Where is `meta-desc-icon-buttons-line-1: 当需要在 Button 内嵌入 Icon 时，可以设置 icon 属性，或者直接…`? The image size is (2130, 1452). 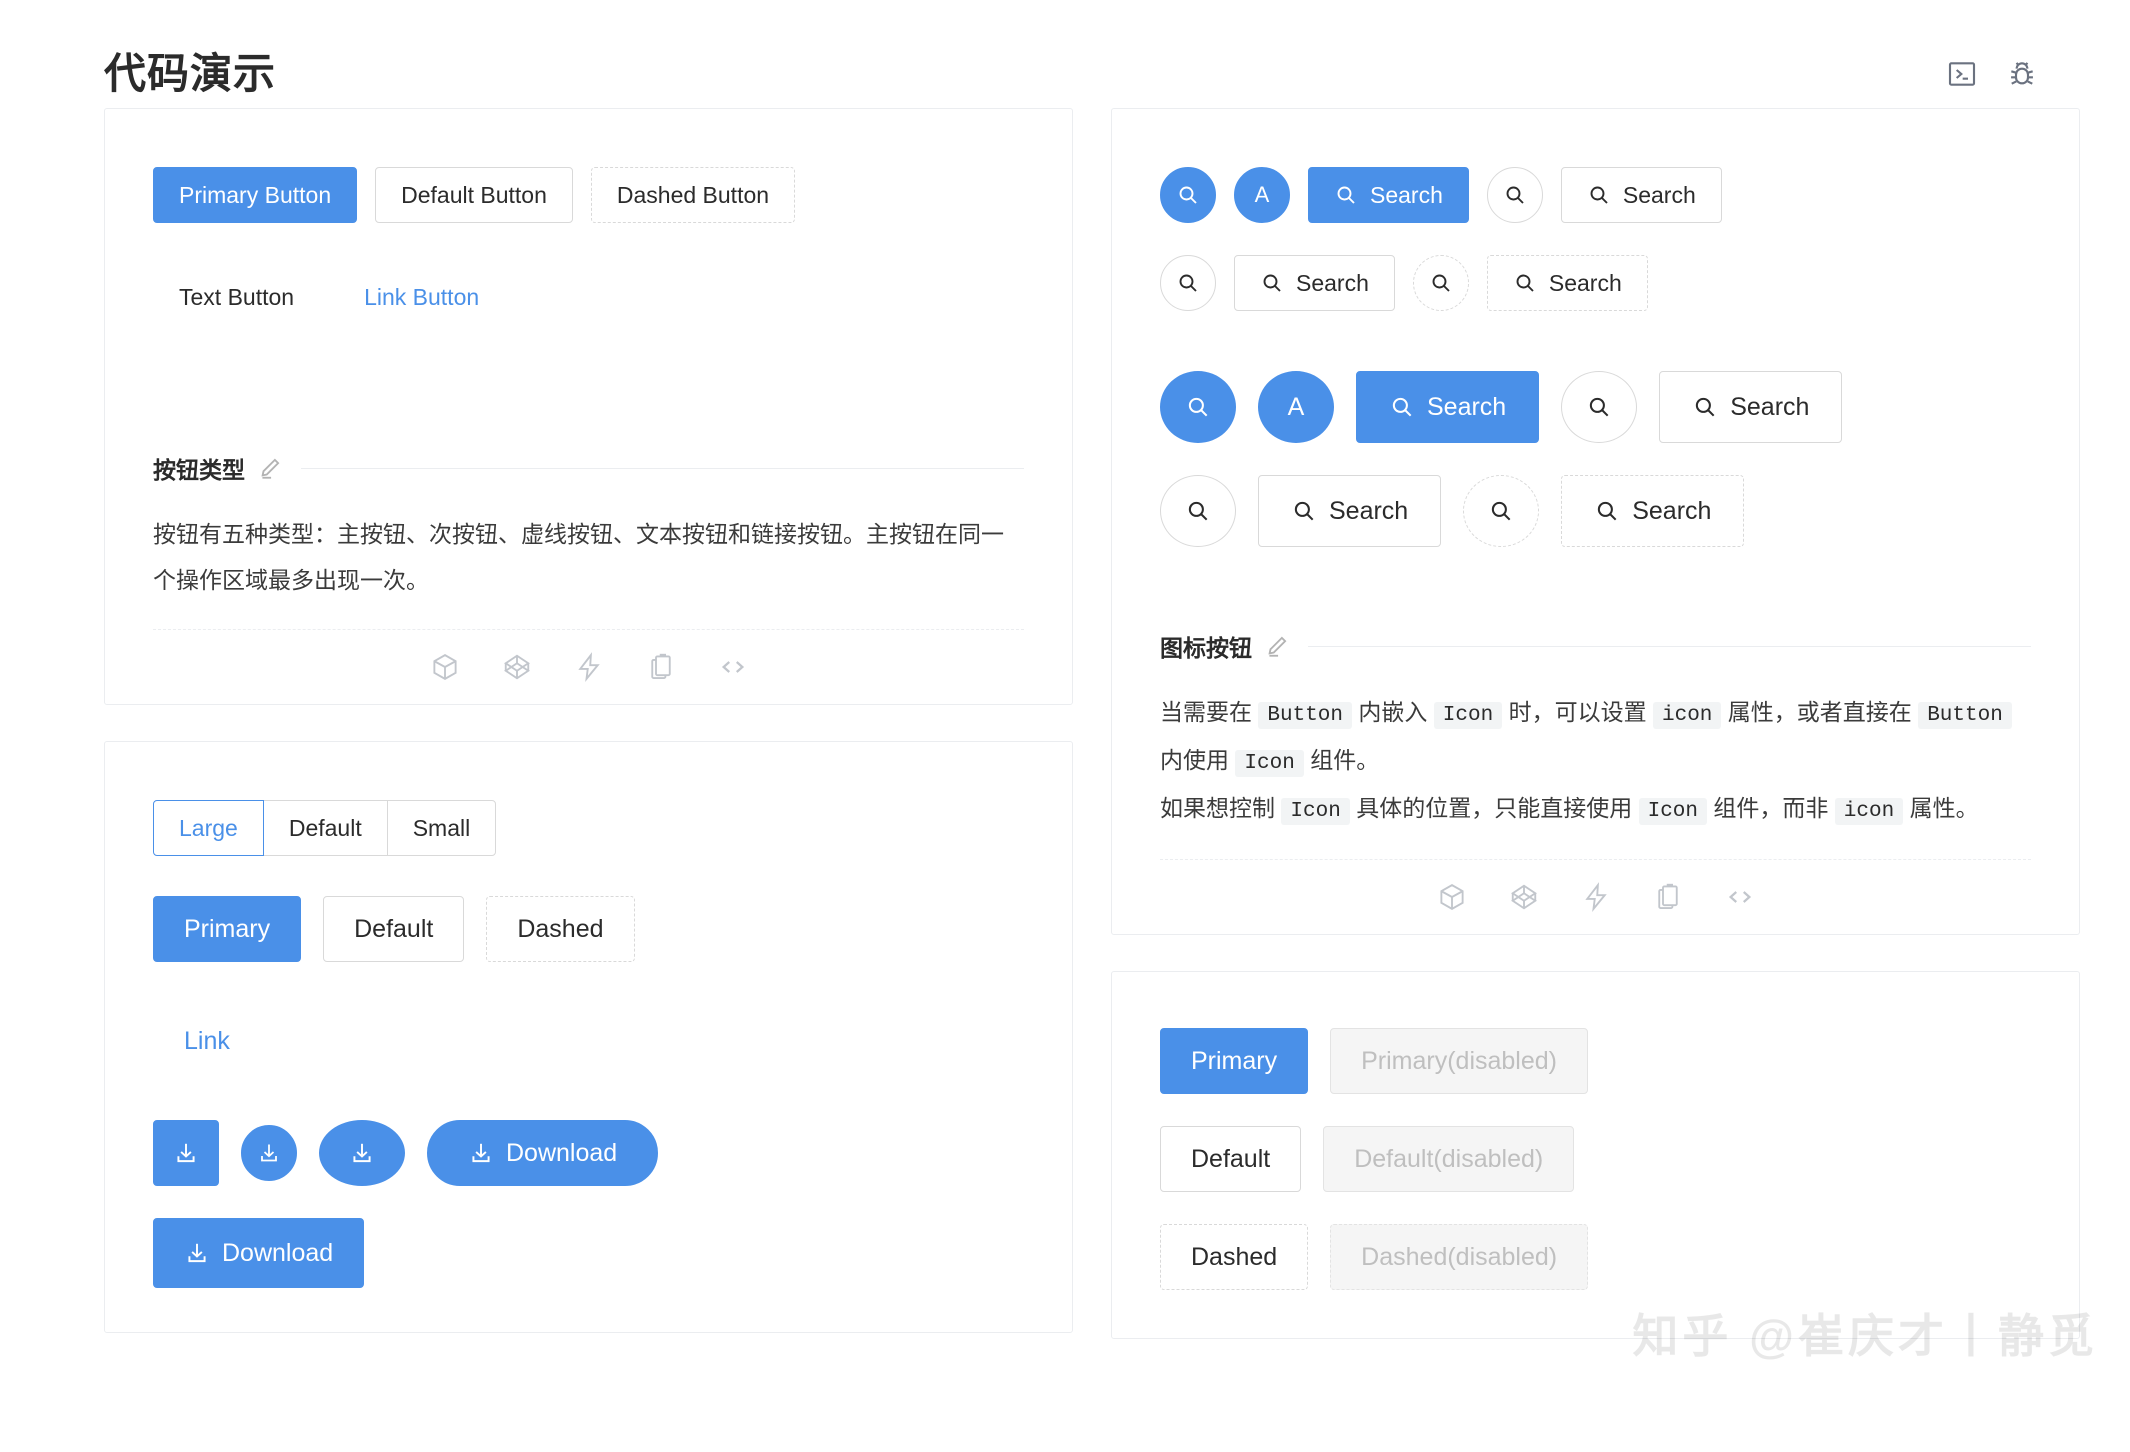
meta-desc-icon-buttons-line-1: 当需要在 Button 内嵌入 Icon 时，可以设置 icon 属性，或者直接… is located at coordinates (1595, 737).